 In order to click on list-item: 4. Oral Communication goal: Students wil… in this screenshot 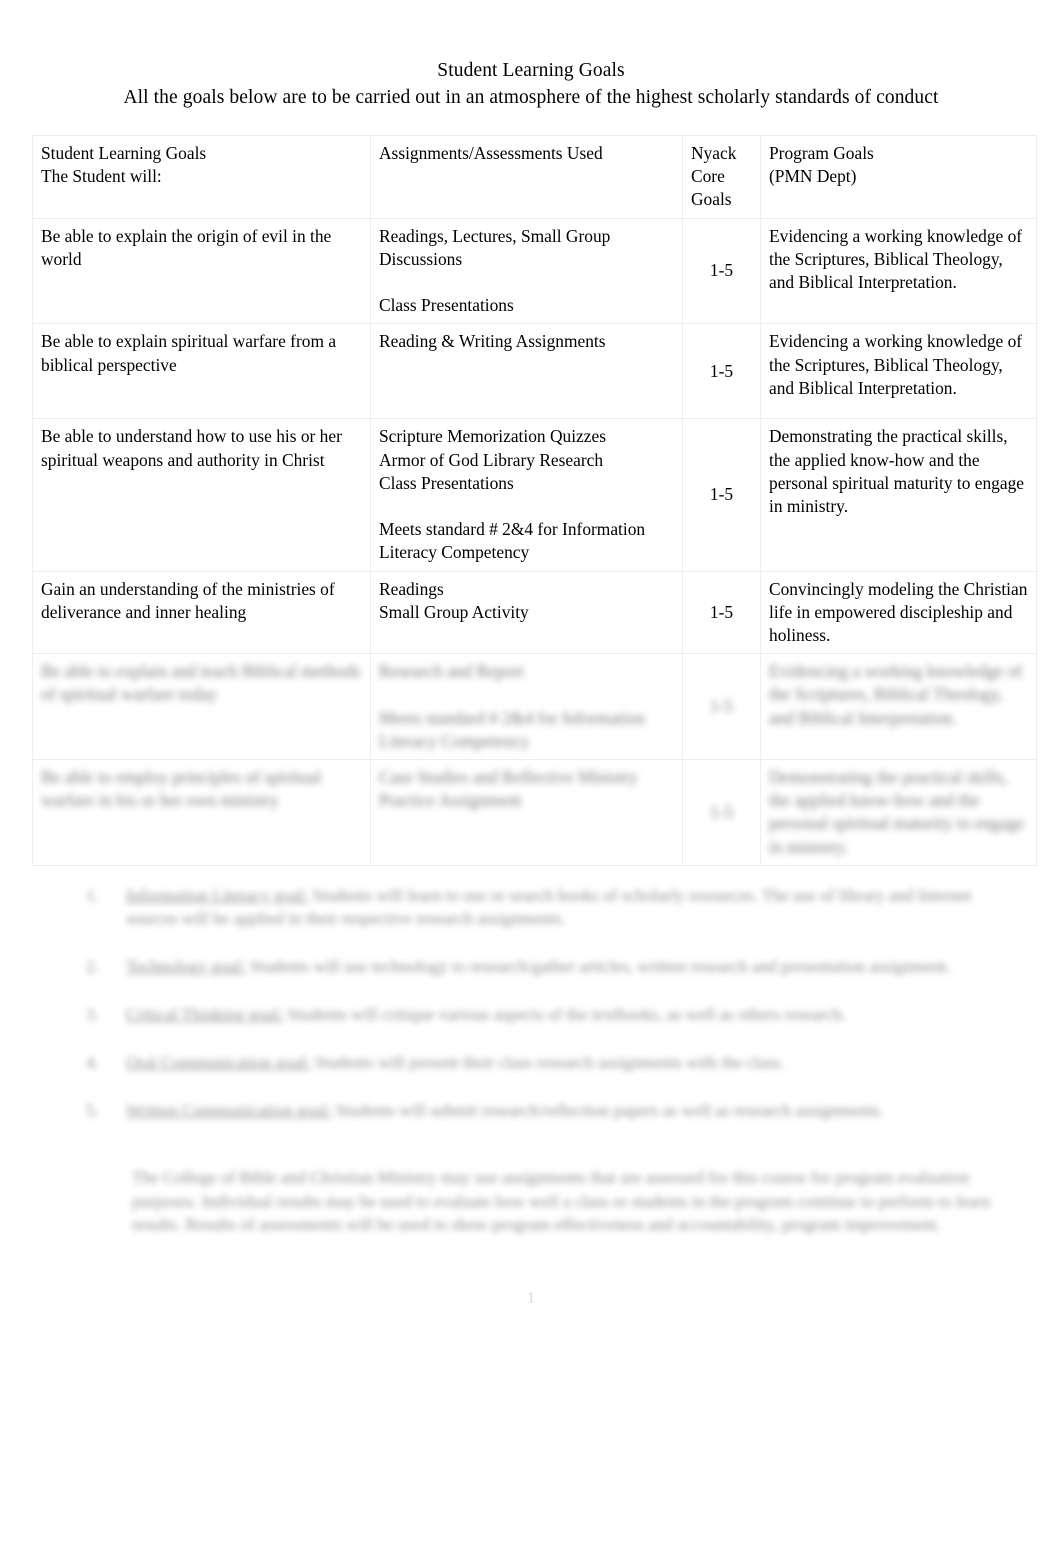, I will do `click(551, 1062)`.